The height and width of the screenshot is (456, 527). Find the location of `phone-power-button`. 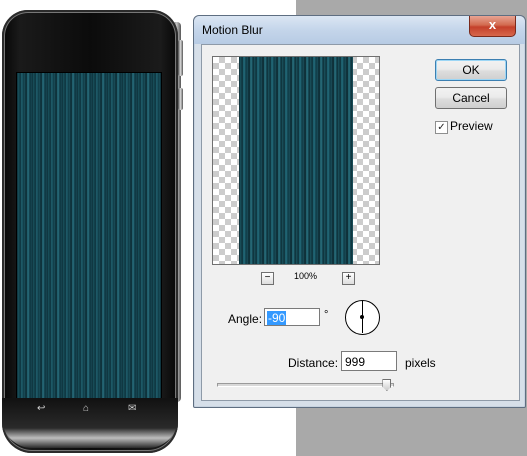

phone-power-button is located at coordinates (180, 99).